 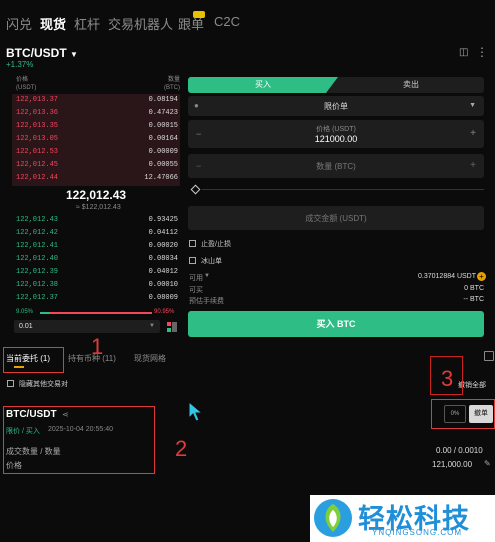 I want to click on edit-icon: ✎, so click(x=487, y=463).